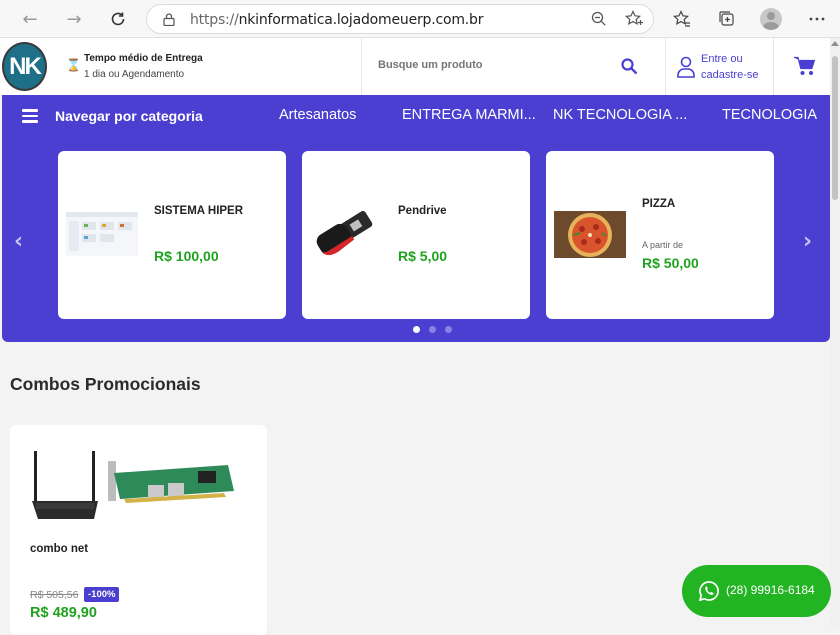 The image size is (840, 635). What do you see at coordinates (63, 613) in the screenshot?
I see `combo-price: R$ 489,90` at bounding box center [63, 613].